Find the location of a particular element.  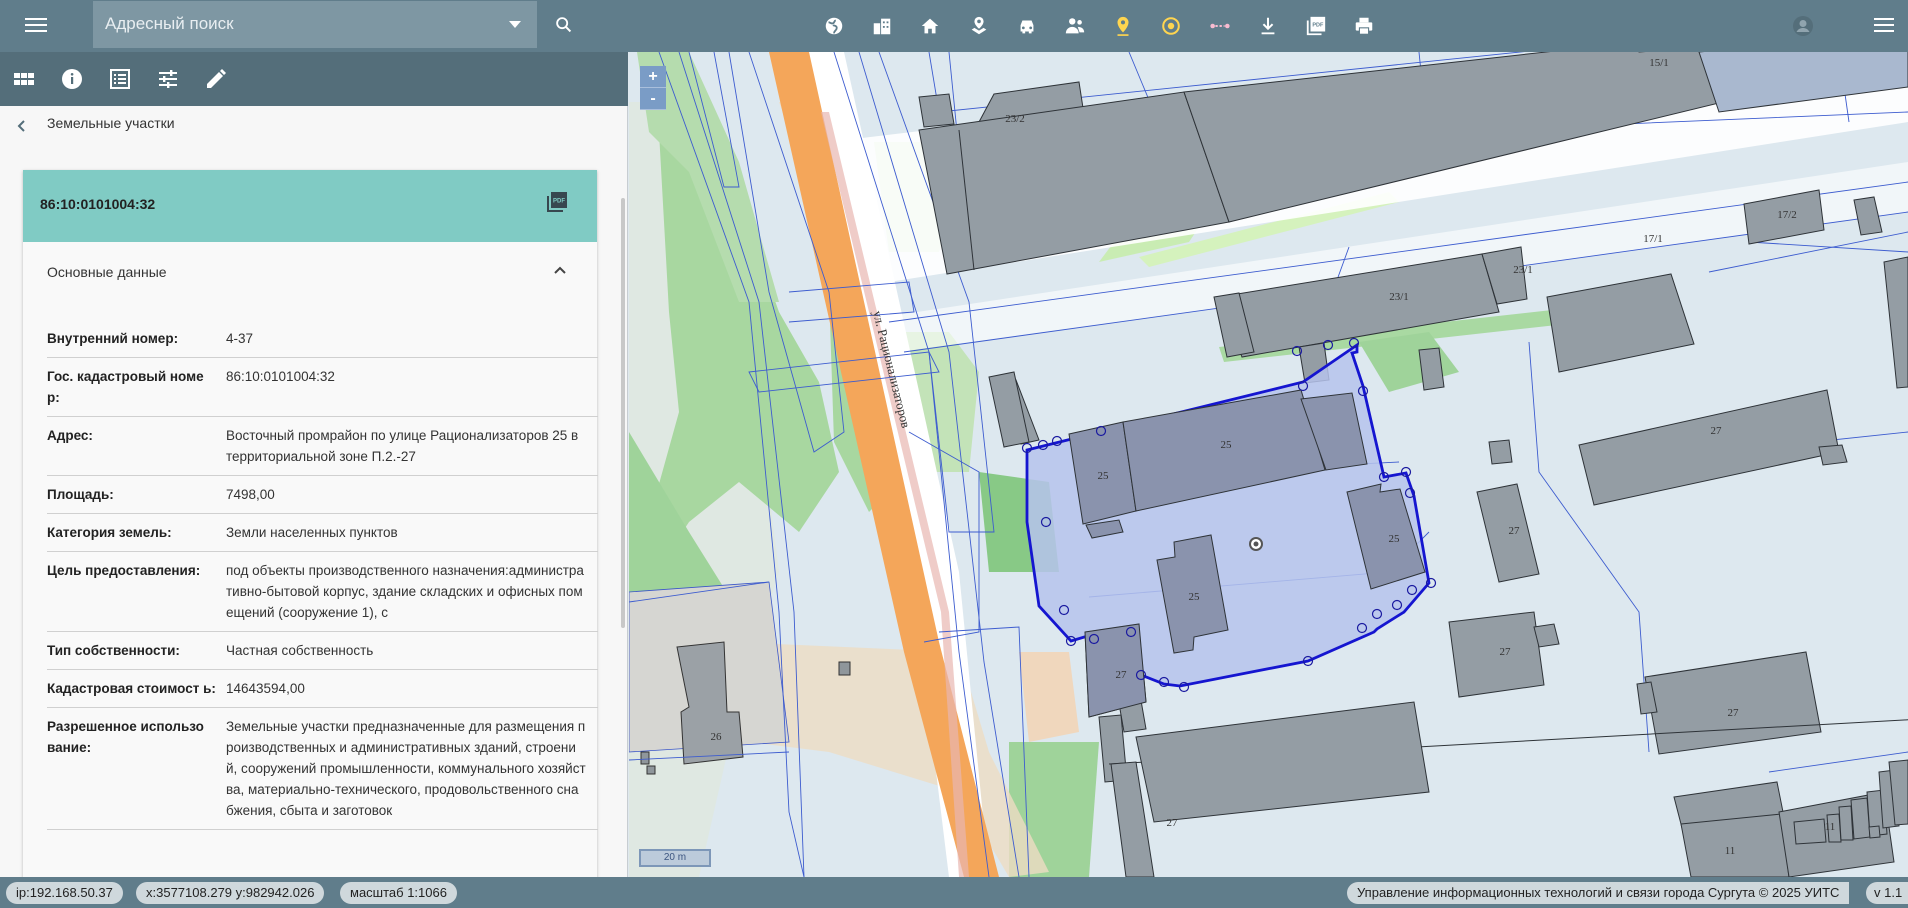

label-17-1: 17/1 is located at coordinates (1653, 239).